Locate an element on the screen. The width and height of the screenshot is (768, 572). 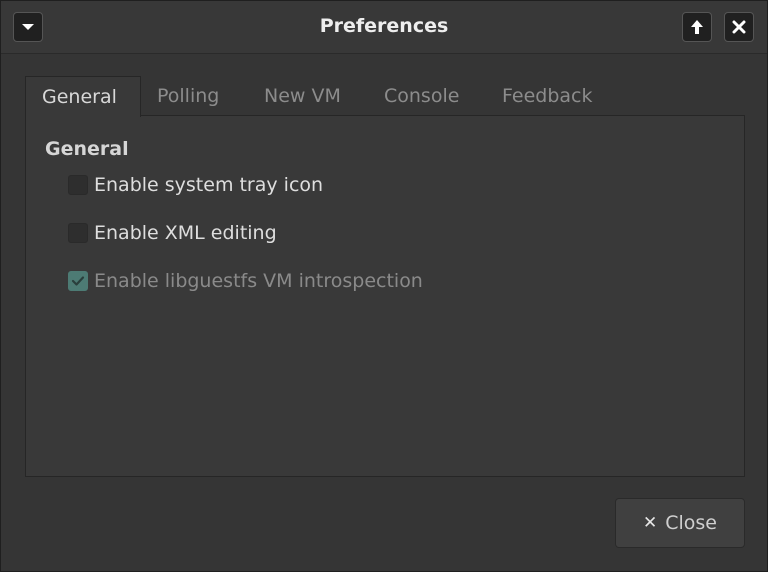
libguestfs-label: Enable libguestfs VM introspection is located at coordinates (258, 281).